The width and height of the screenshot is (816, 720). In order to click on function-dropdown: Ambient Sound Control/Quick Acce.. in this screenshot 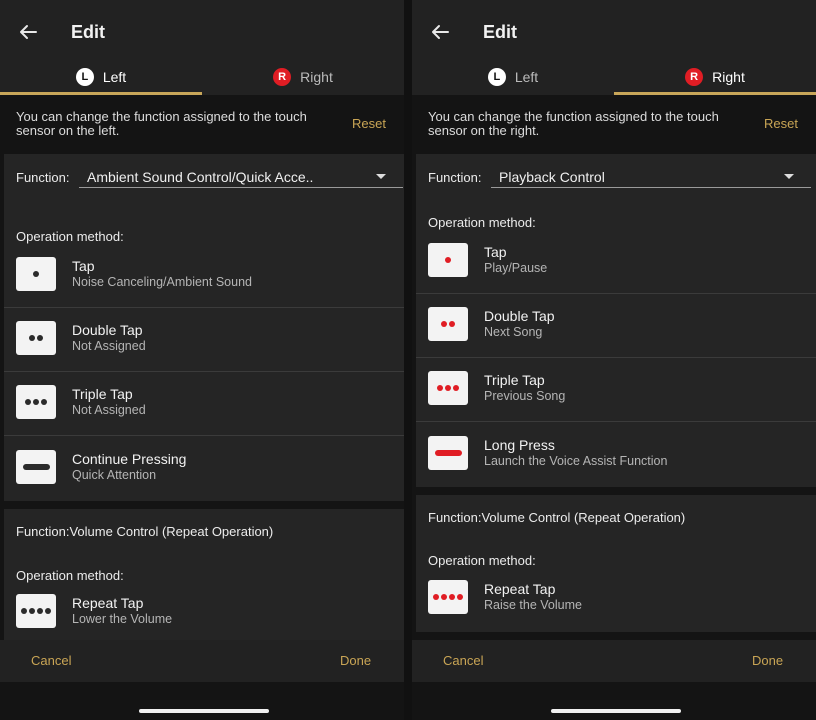, I will do `click(241, 175)`.